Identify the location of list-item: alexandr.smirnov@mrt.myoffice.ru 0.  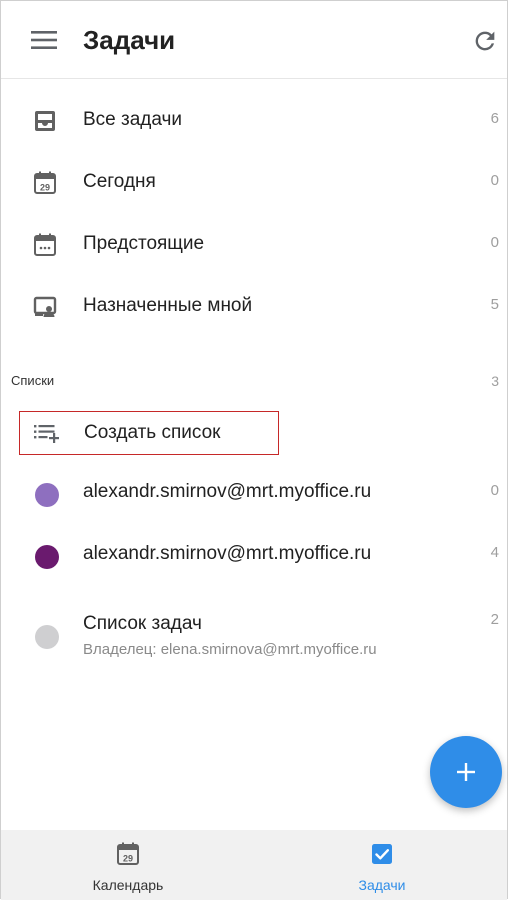
(254, 493).